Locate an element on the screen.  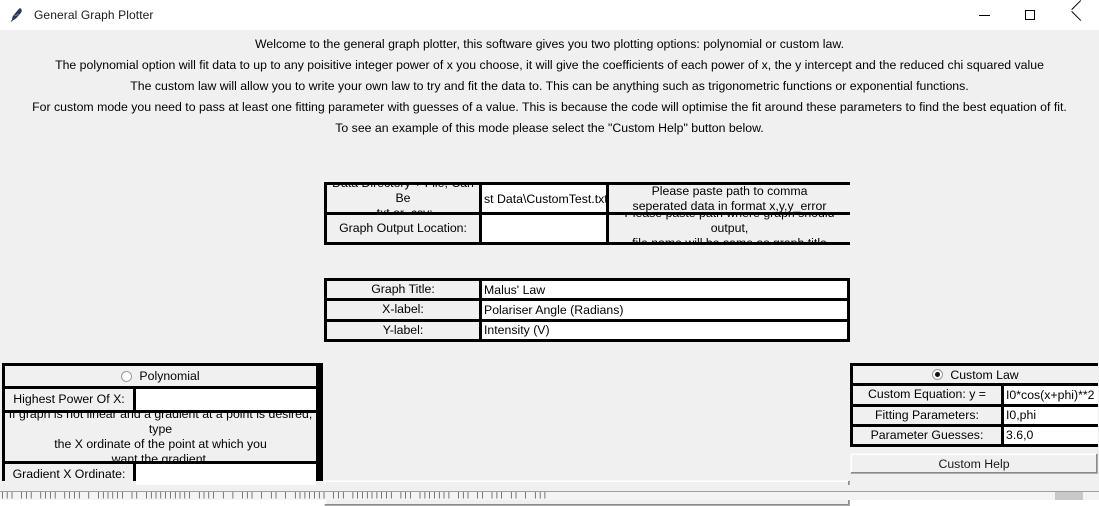
custom-equation-input: I0*cos(x+phi)**2 is located at coordinates (1051, 395).